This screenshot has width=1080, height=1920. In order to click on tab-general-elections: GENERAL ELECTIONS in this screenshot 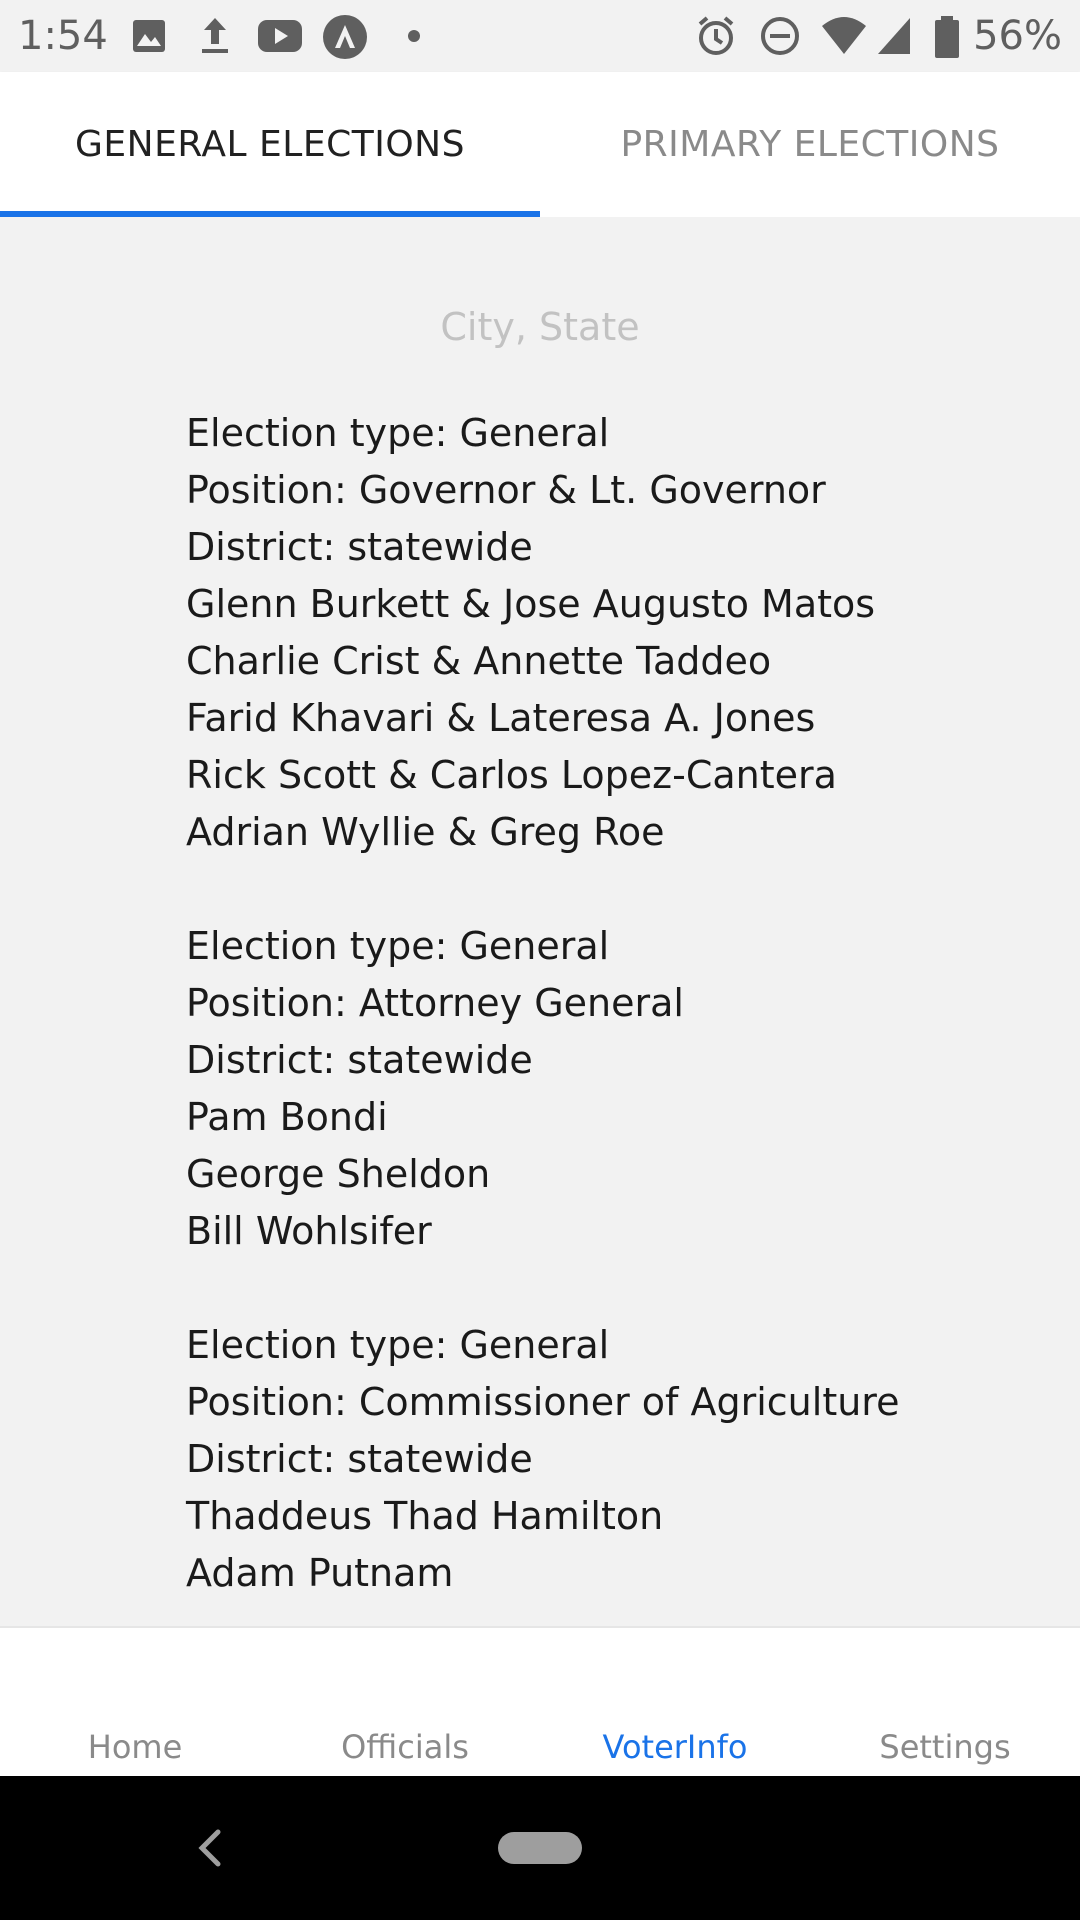, I will do `click(270, 144)`.